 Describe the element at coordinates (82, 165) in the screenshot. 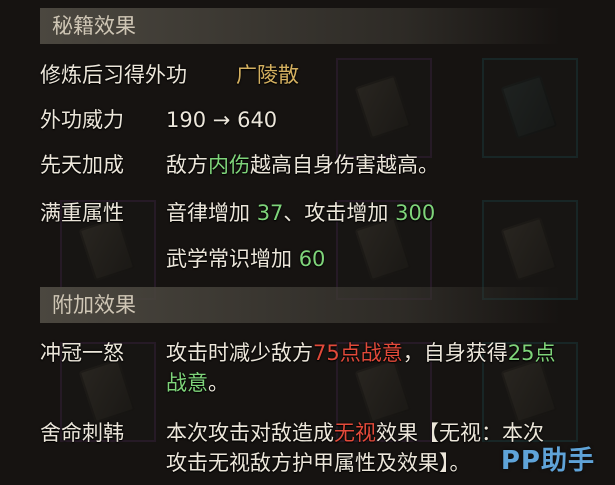

I see `innate-label: 先天加成` at that location.